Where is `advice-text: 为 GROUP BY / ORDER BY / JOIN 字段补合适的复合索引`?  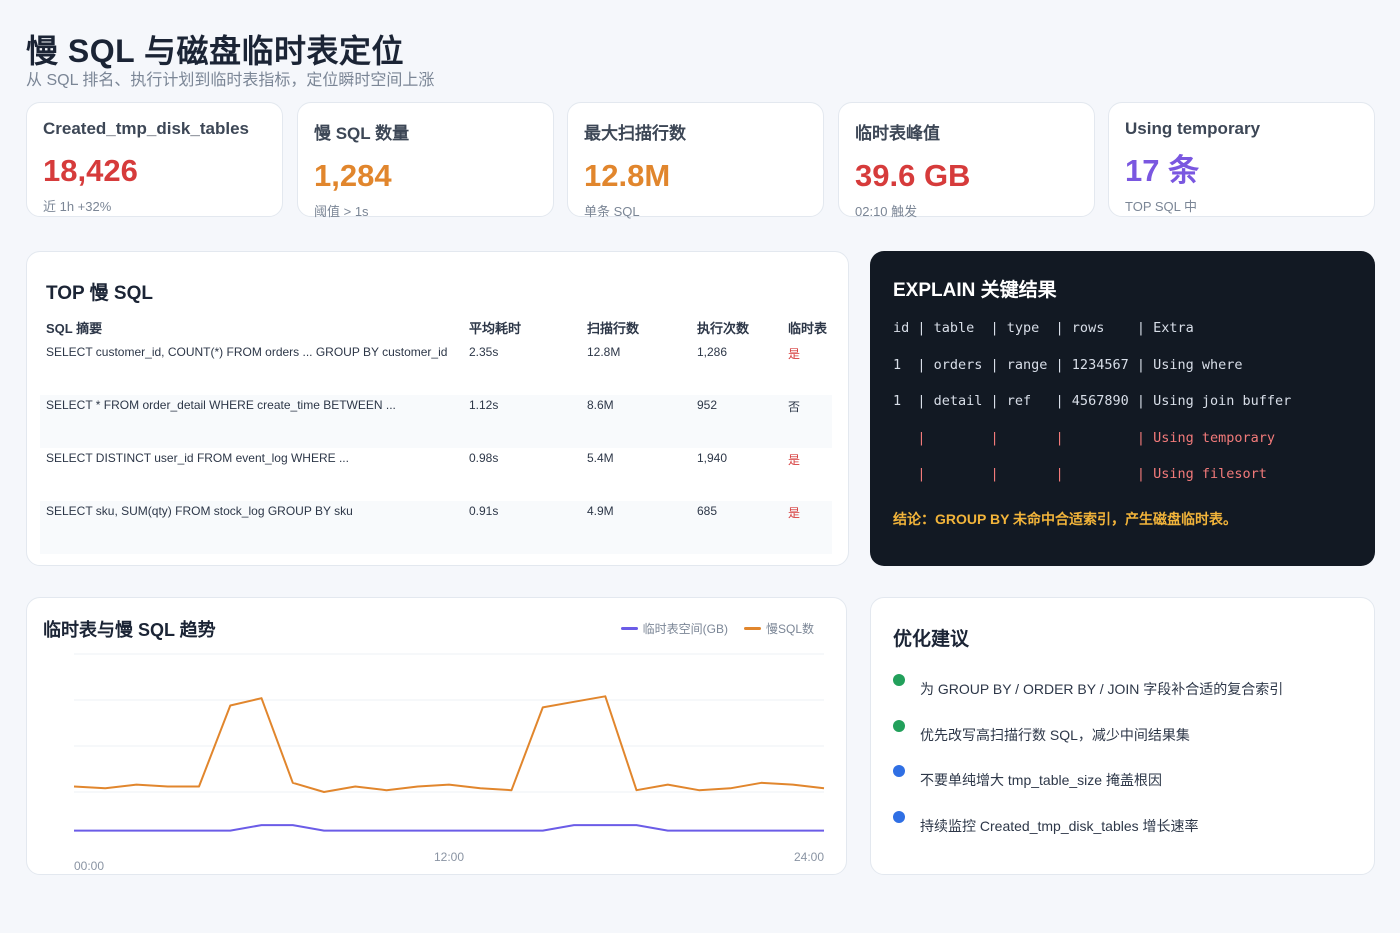
advice-text: 为 GROUP BY / ORDER BY / JOIN 字段补合适的复合索引 is located at coordinates (1102, 689).